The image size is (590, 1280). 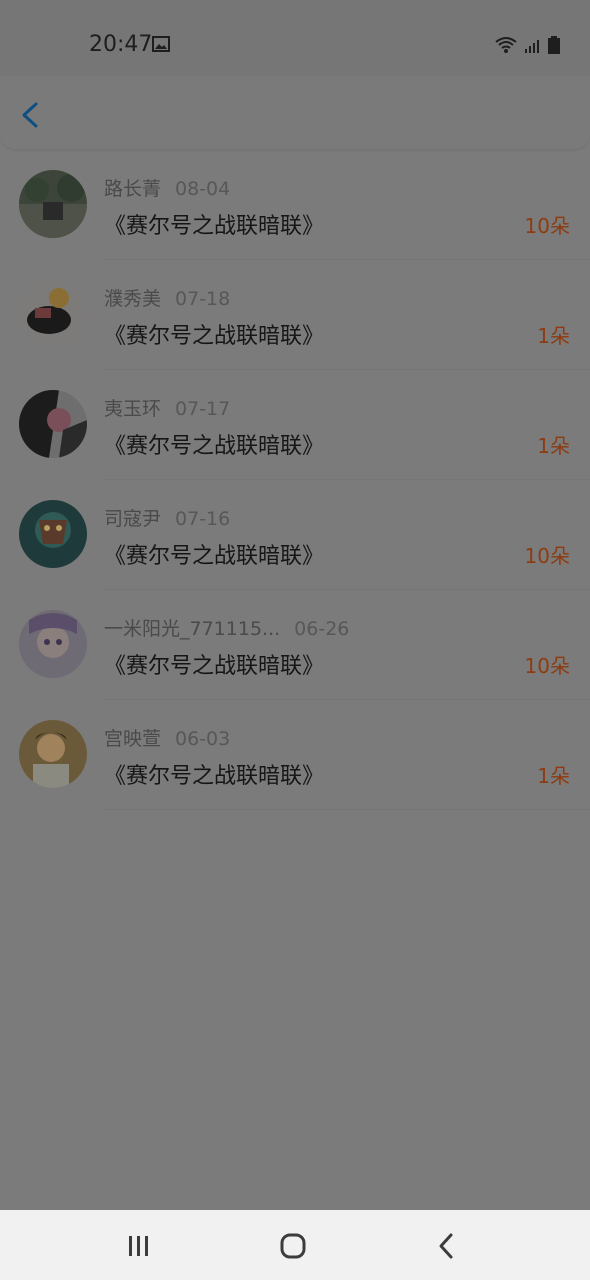 What do you see at coordinates (203, 189) in the screenshot?
I see `item-date: 08-04` at bounding box center [203, 189].